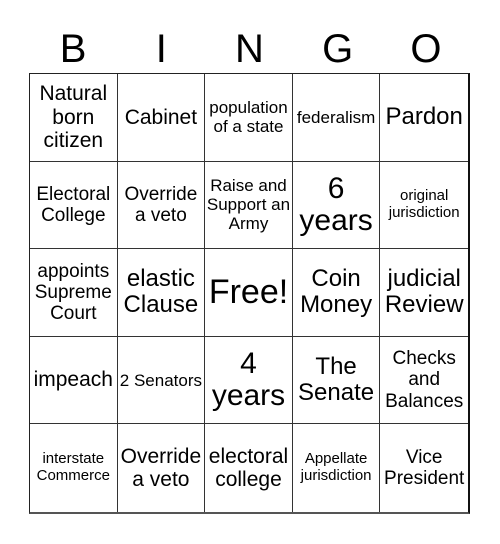 Image resolution: width=500 pixels, height=544 pixels. What do you see at coordinates (424, 468) in the screenshot?
I see `bingo-cell: Vice President` at bounding box center [424, 468].